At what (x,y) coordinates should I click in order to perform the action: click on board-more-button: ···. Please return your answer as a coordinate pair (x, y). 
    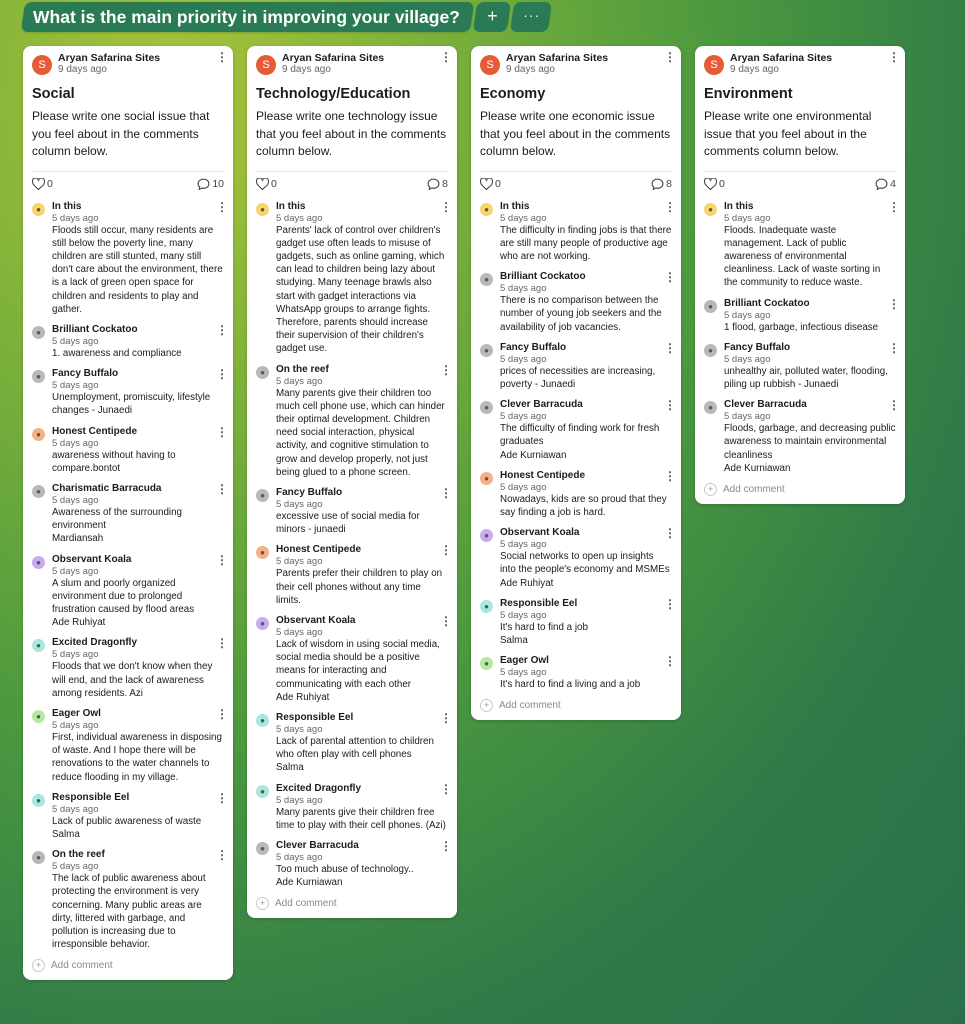
    Looking at the image, I should click on (530, 17).